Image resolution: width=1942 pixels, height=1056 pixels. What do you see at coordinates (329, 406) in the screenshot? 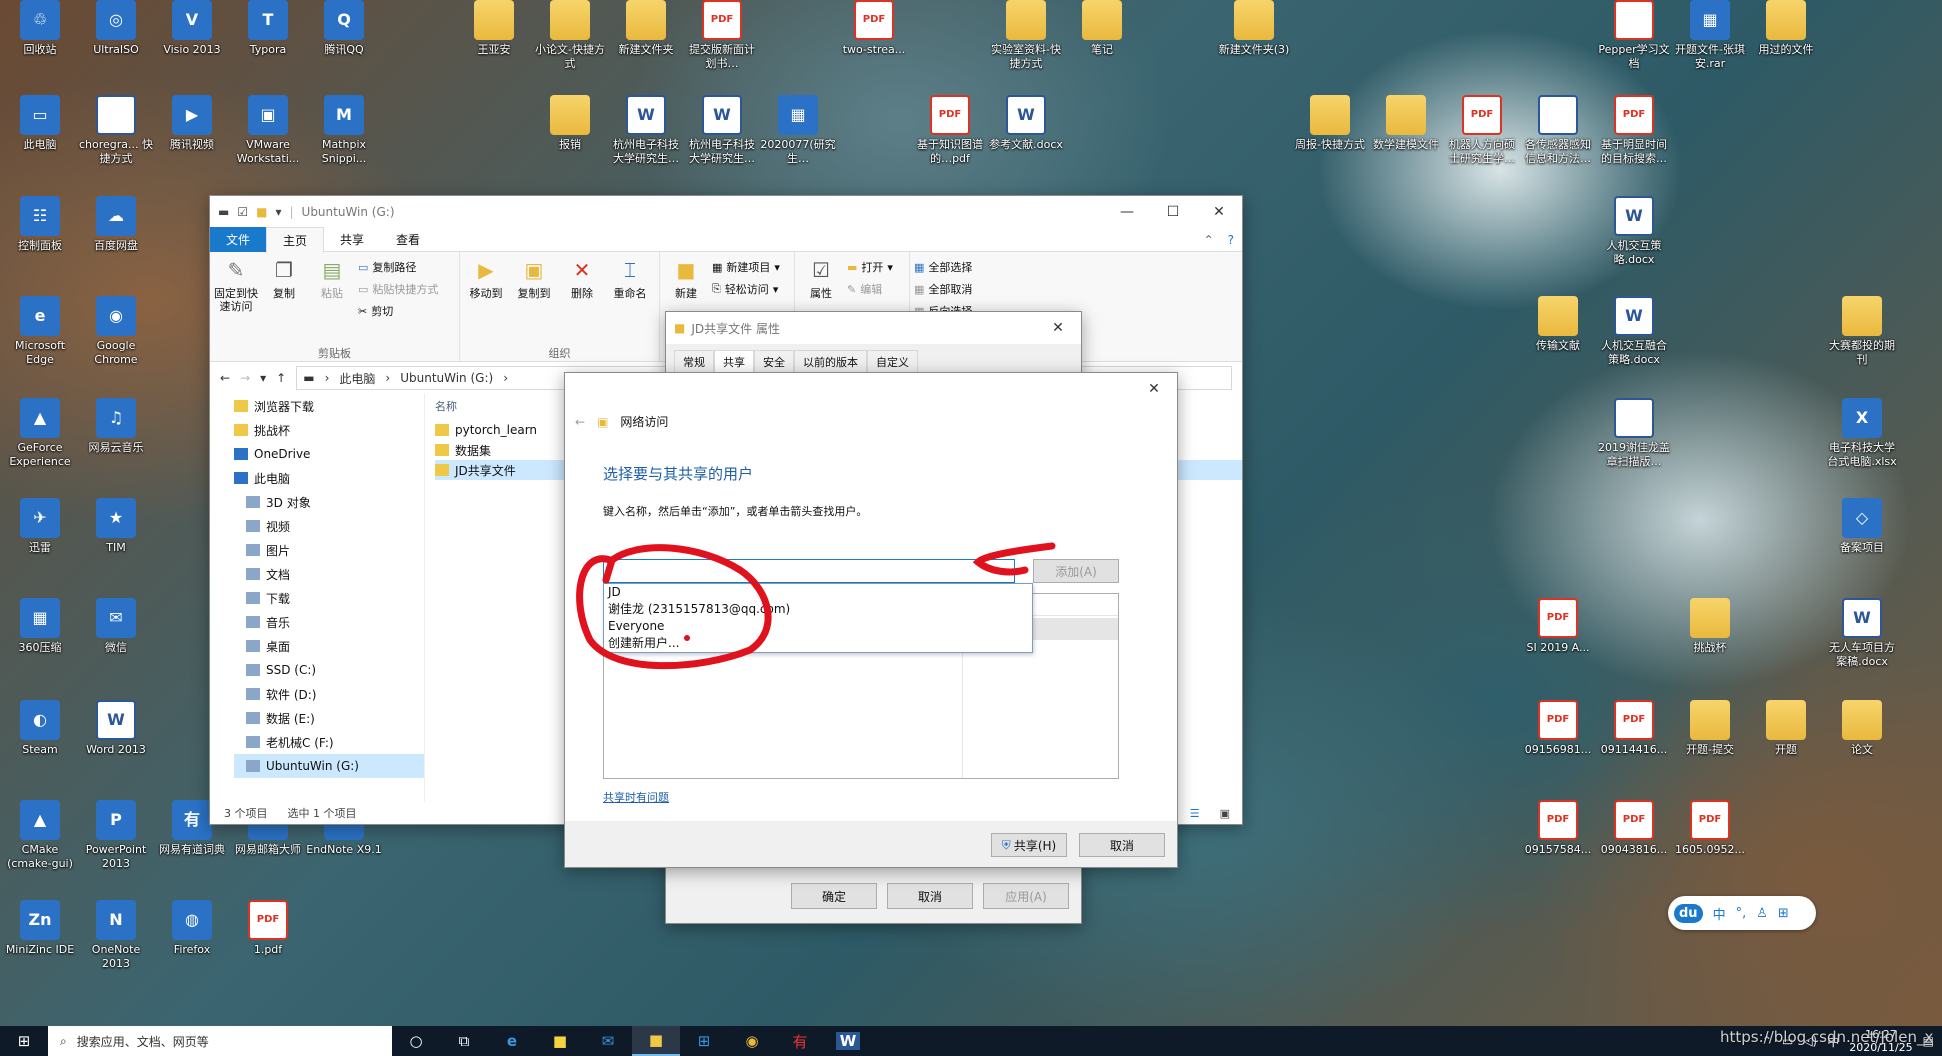
I see `tree-item: 浏览器下载` at bounding box center [329, 406].